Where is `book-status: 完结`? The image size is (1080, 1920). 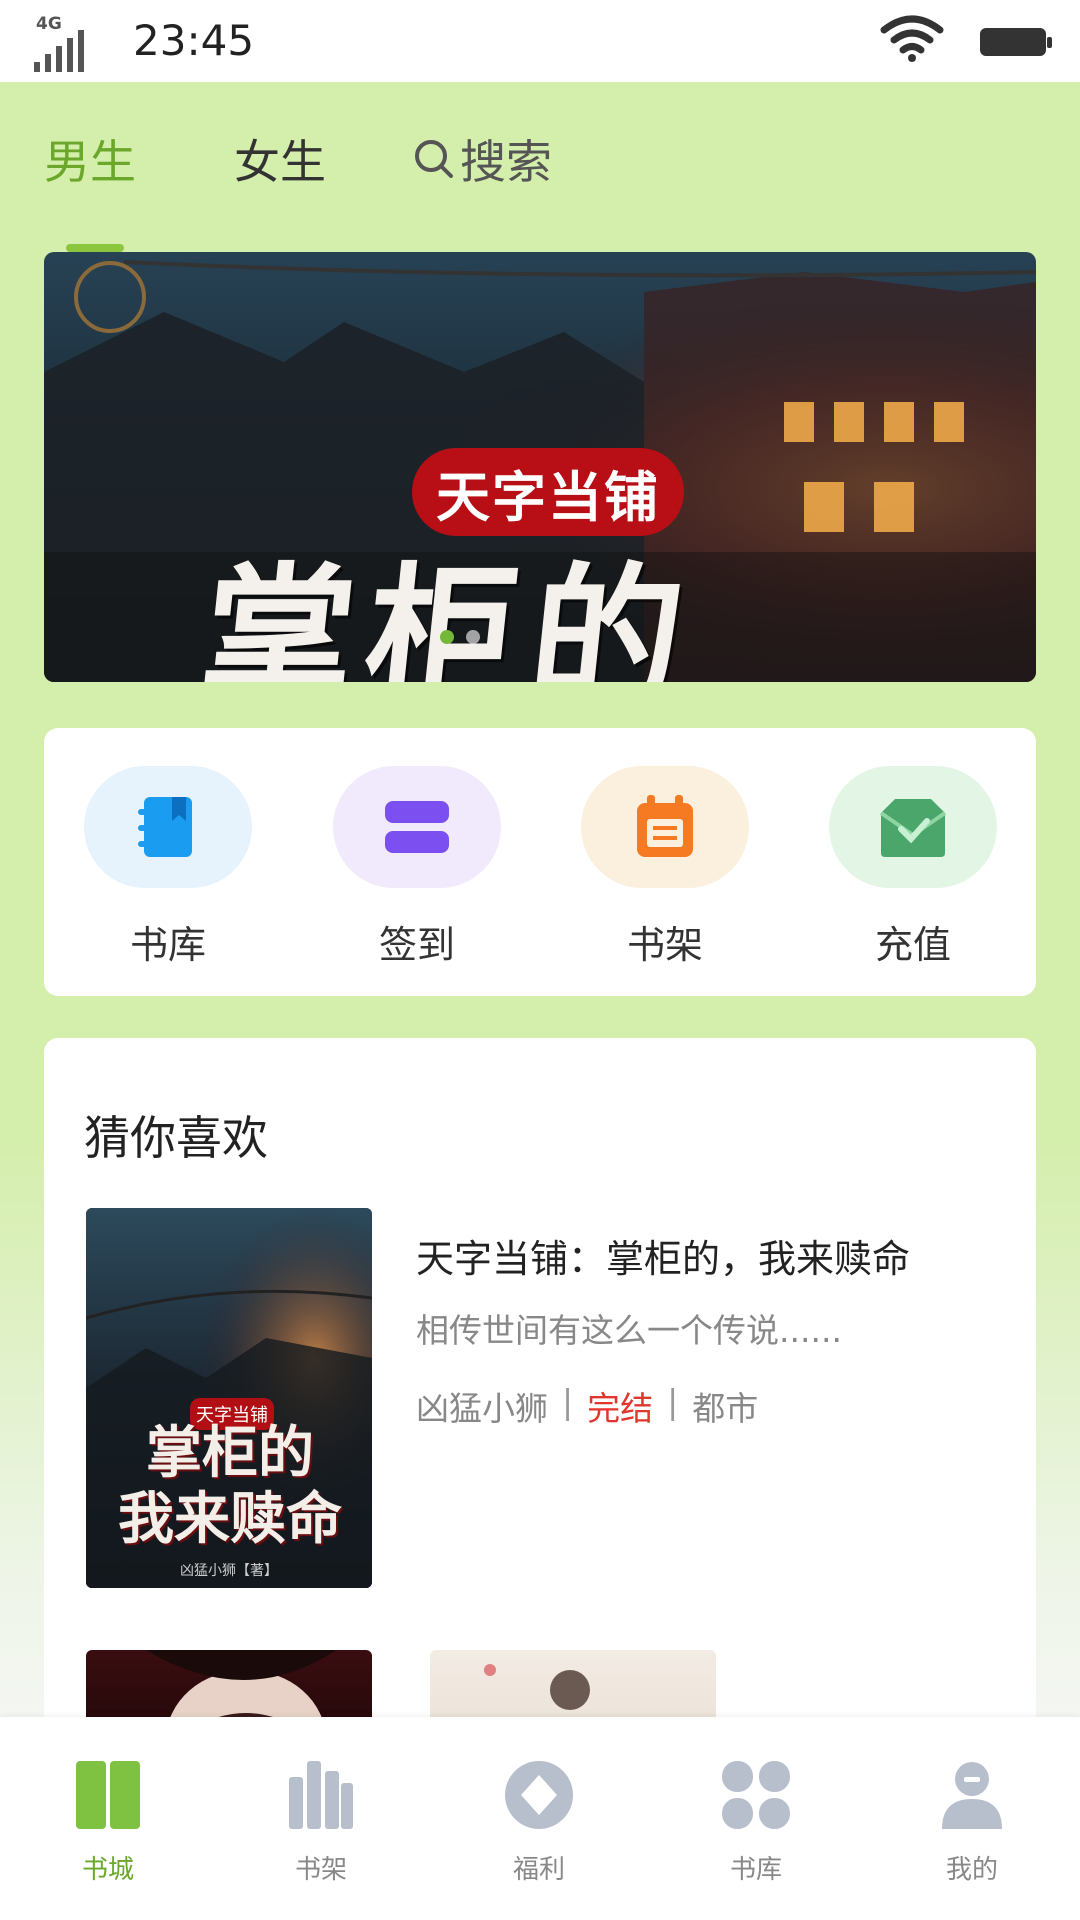 book-status: 完结 is located at coordinates (620, 1408).